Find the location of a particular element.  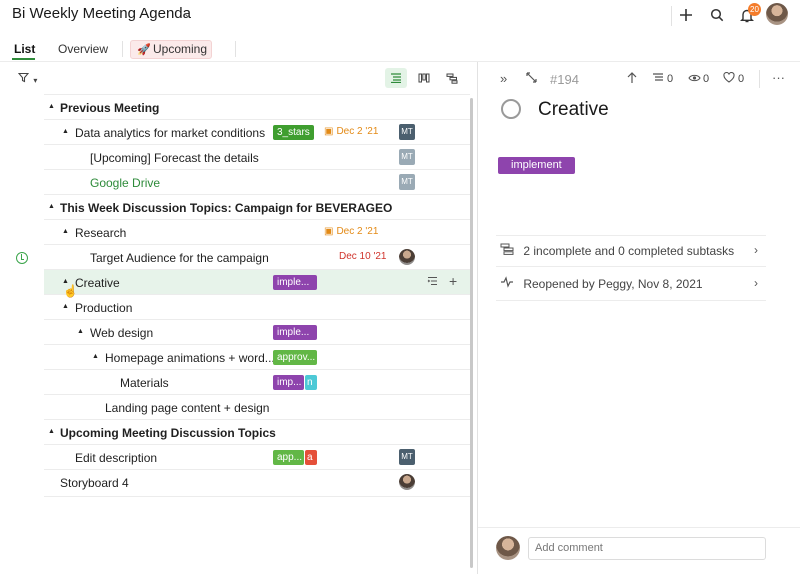

filter-button: ▾ is located at coordinates (27, 79).